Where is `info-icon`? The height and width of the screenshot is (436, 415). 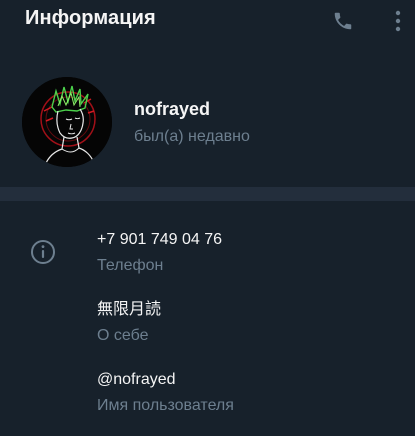
info-icon is located at coordinates (43, 252).